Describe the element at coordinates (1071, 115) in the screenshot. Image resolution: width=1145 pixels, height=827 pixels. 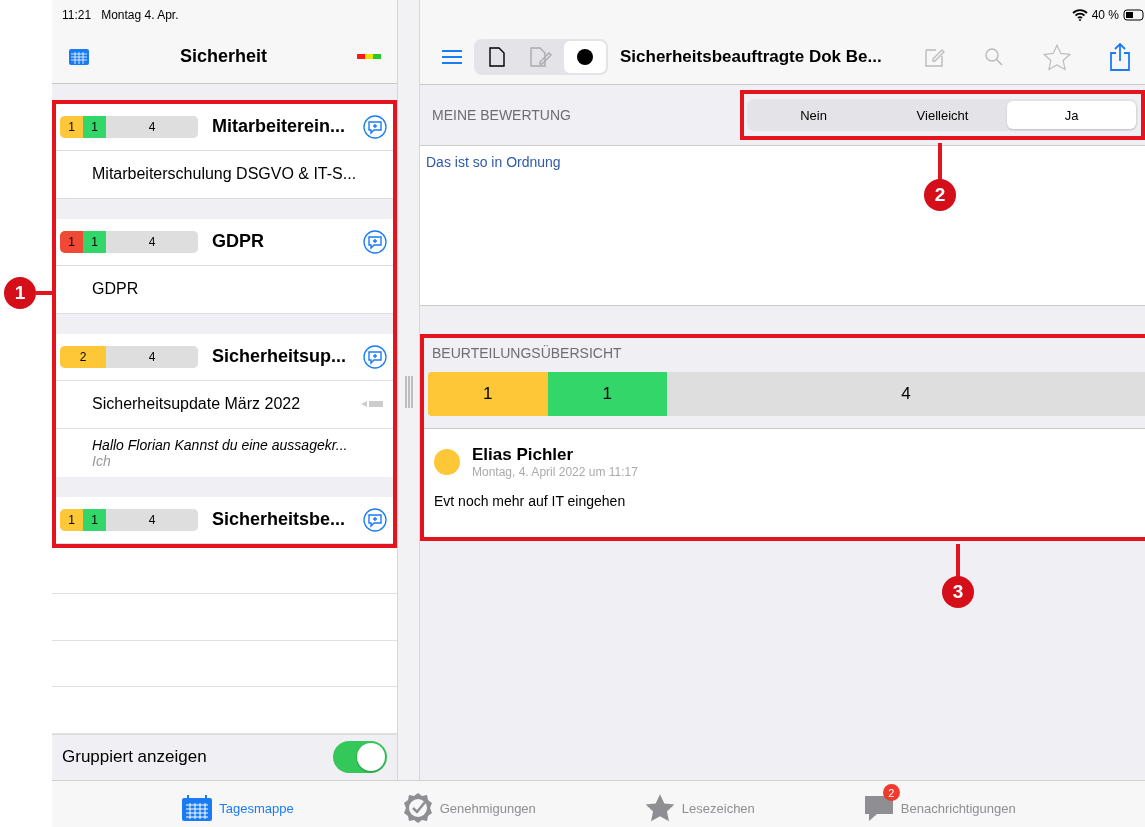
I see `rating-option: Ja` at that location.